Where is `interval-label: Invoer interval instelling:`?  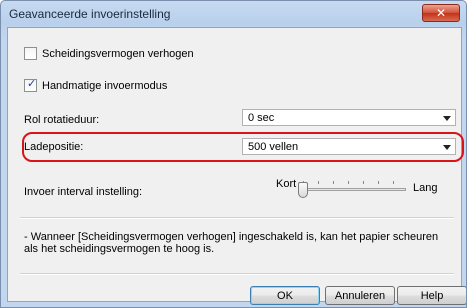
interval-label: Invoer interval instelling: is located at coordinates (83, 192).